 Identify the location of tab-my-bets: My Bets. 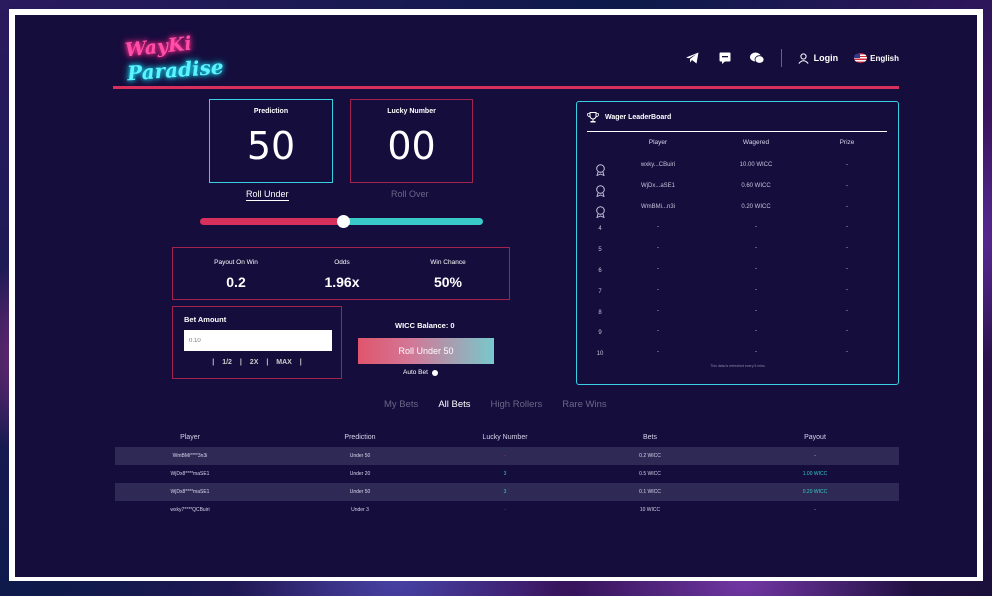
(401, 404).